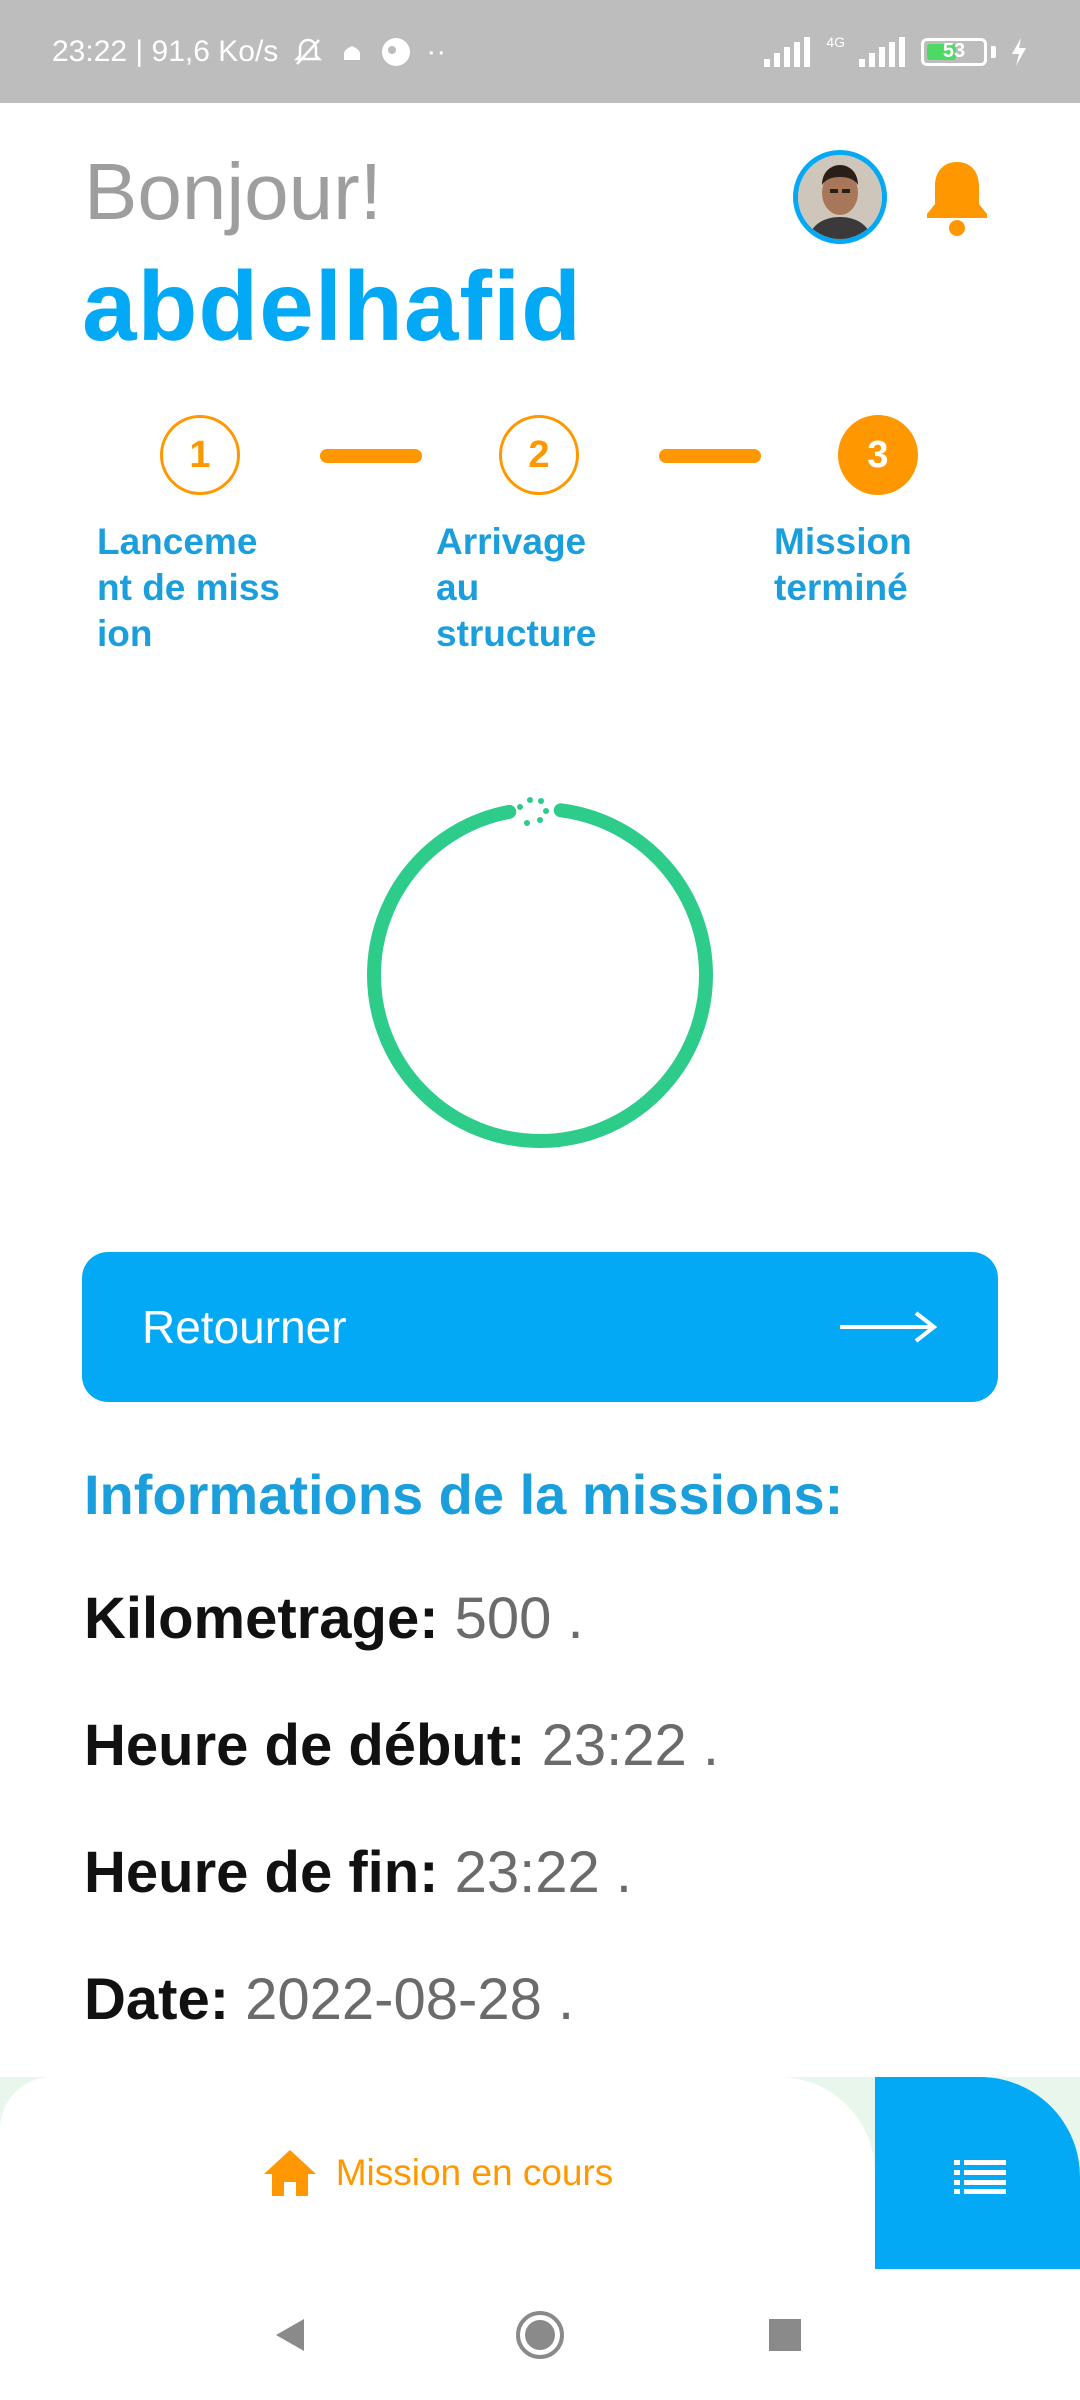 The width and height of the screenshot is (1080, 2400). Describe the element at coordinates (835, 41) in the screenshot. I see `network-label: 4G` at that location.